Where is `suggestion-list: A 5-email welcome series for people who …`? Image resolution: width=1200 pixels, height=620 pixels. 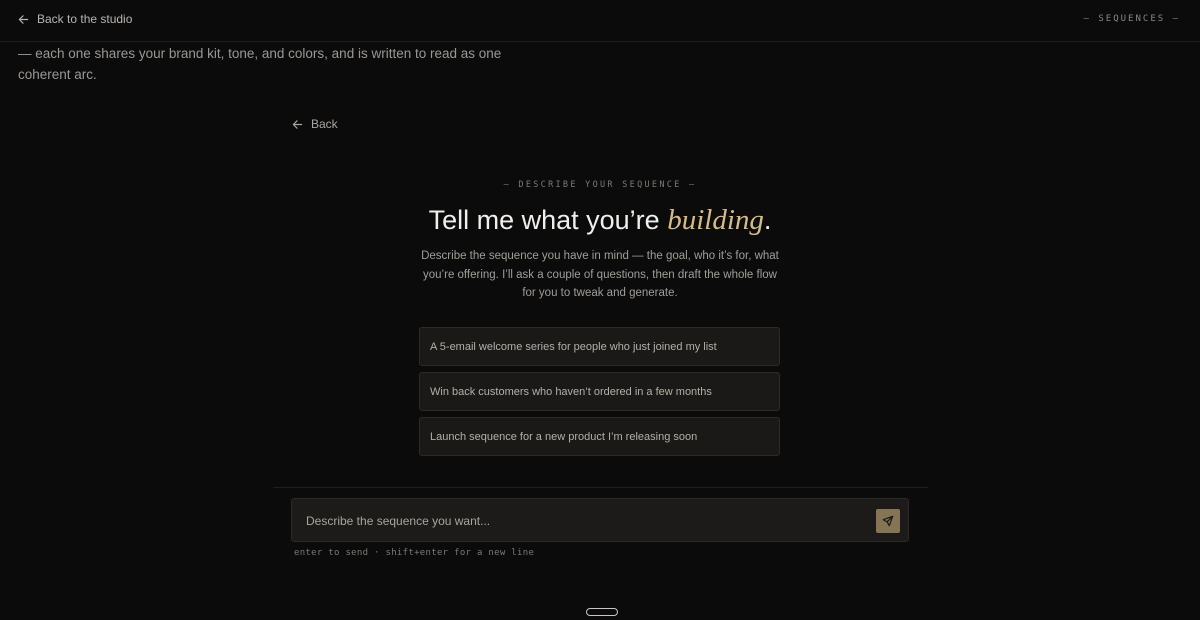 suggestion-list: A 5-email welcome series for people who … is located at coordinates (599, 394).